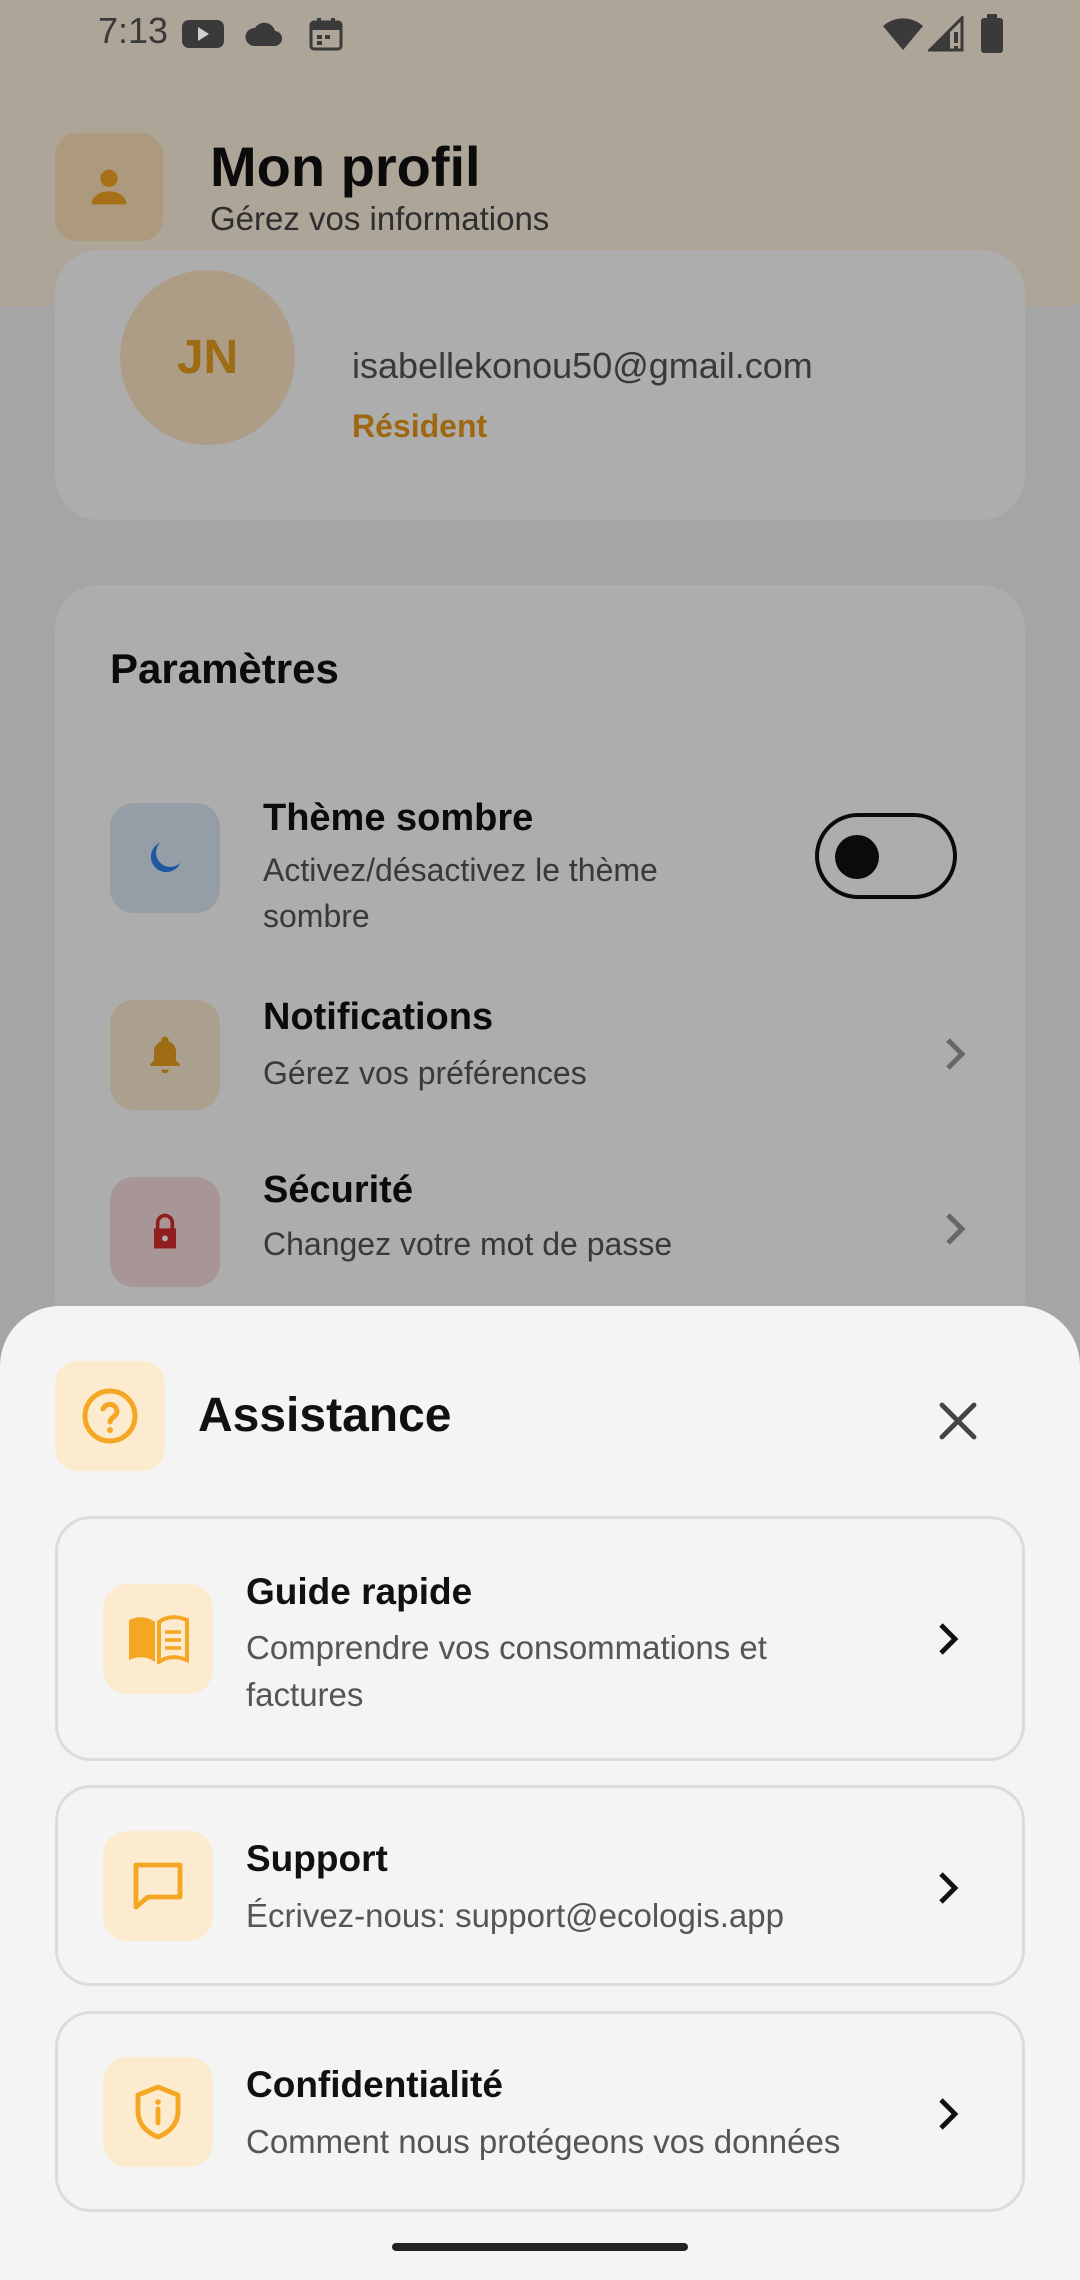 This screenshot has width=1080, height=2280. I want to click on battery-icon, so click(992, 33).